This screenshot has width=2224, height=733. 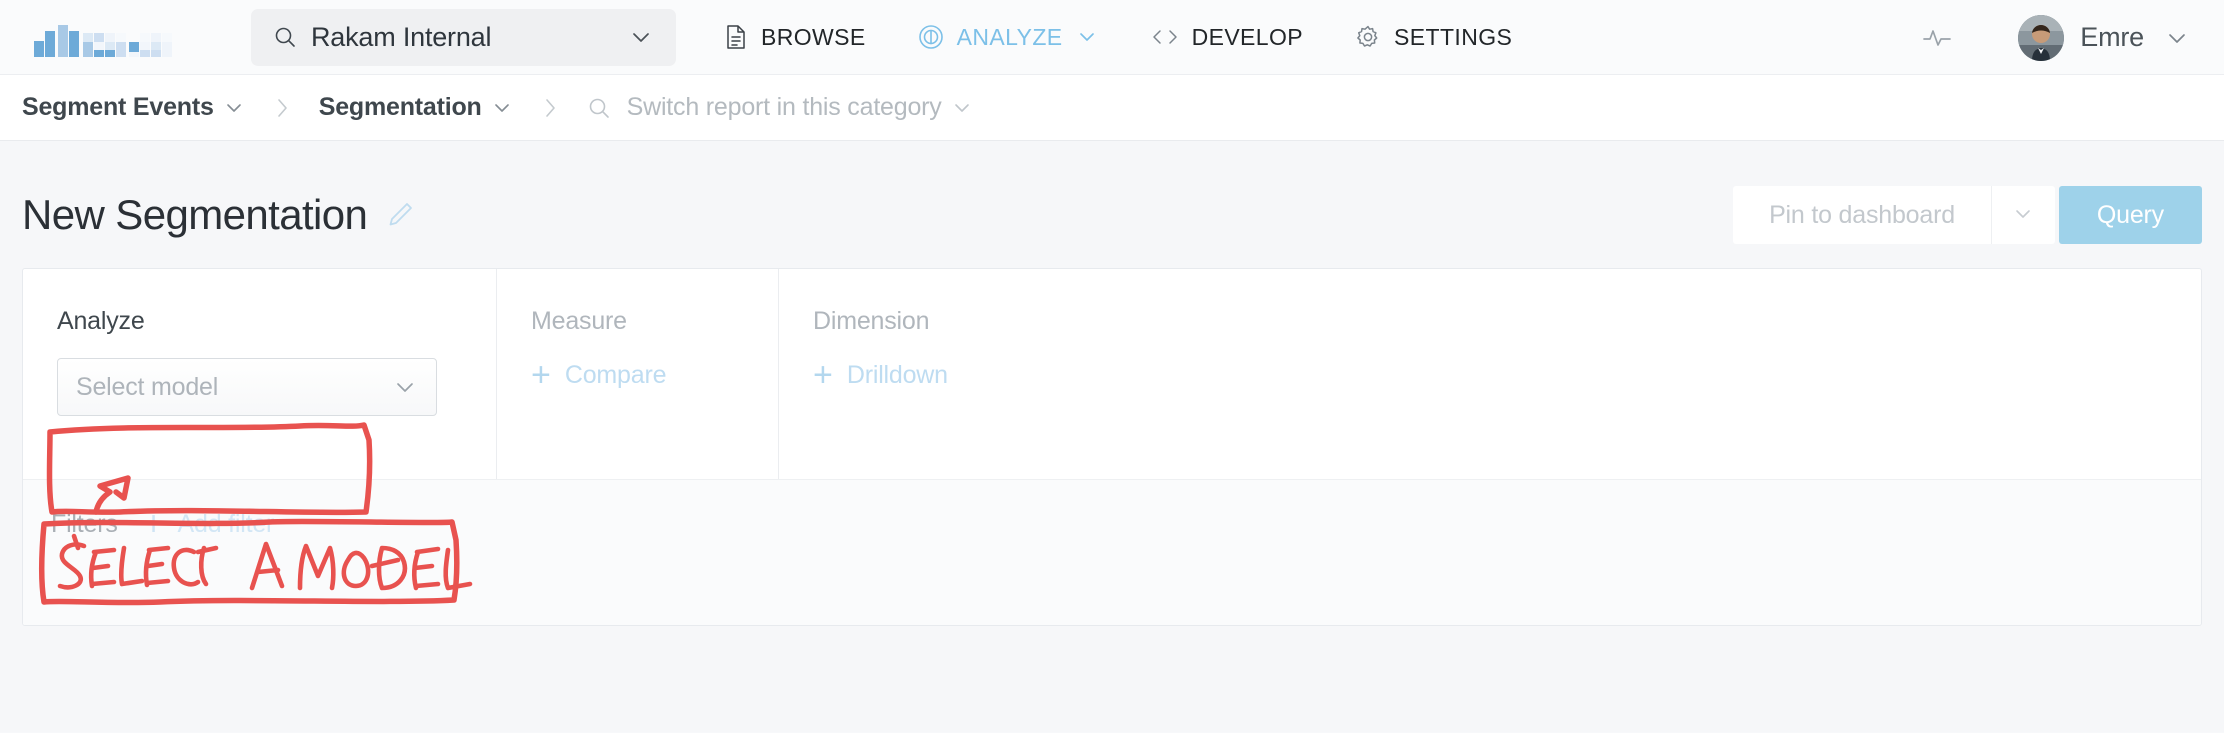 What do you see at coordinates (109, 37) in the screenshot?
I see `rakam-logo` at bounding box center [109, 37].